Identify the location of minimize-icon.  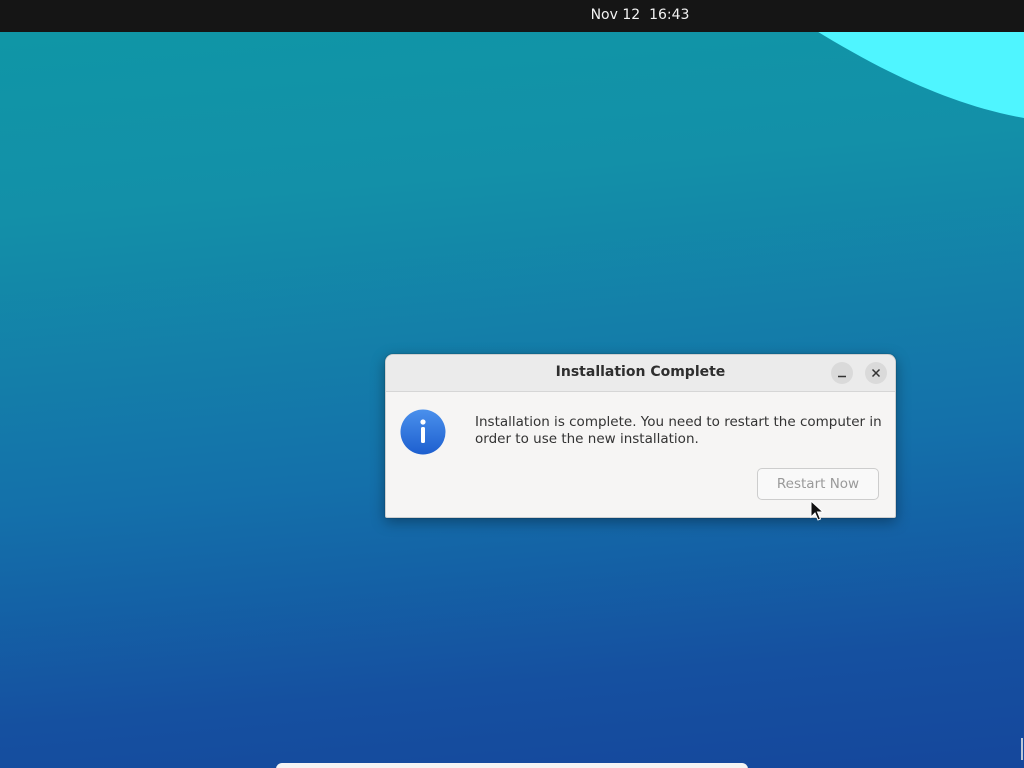
(842, 376).